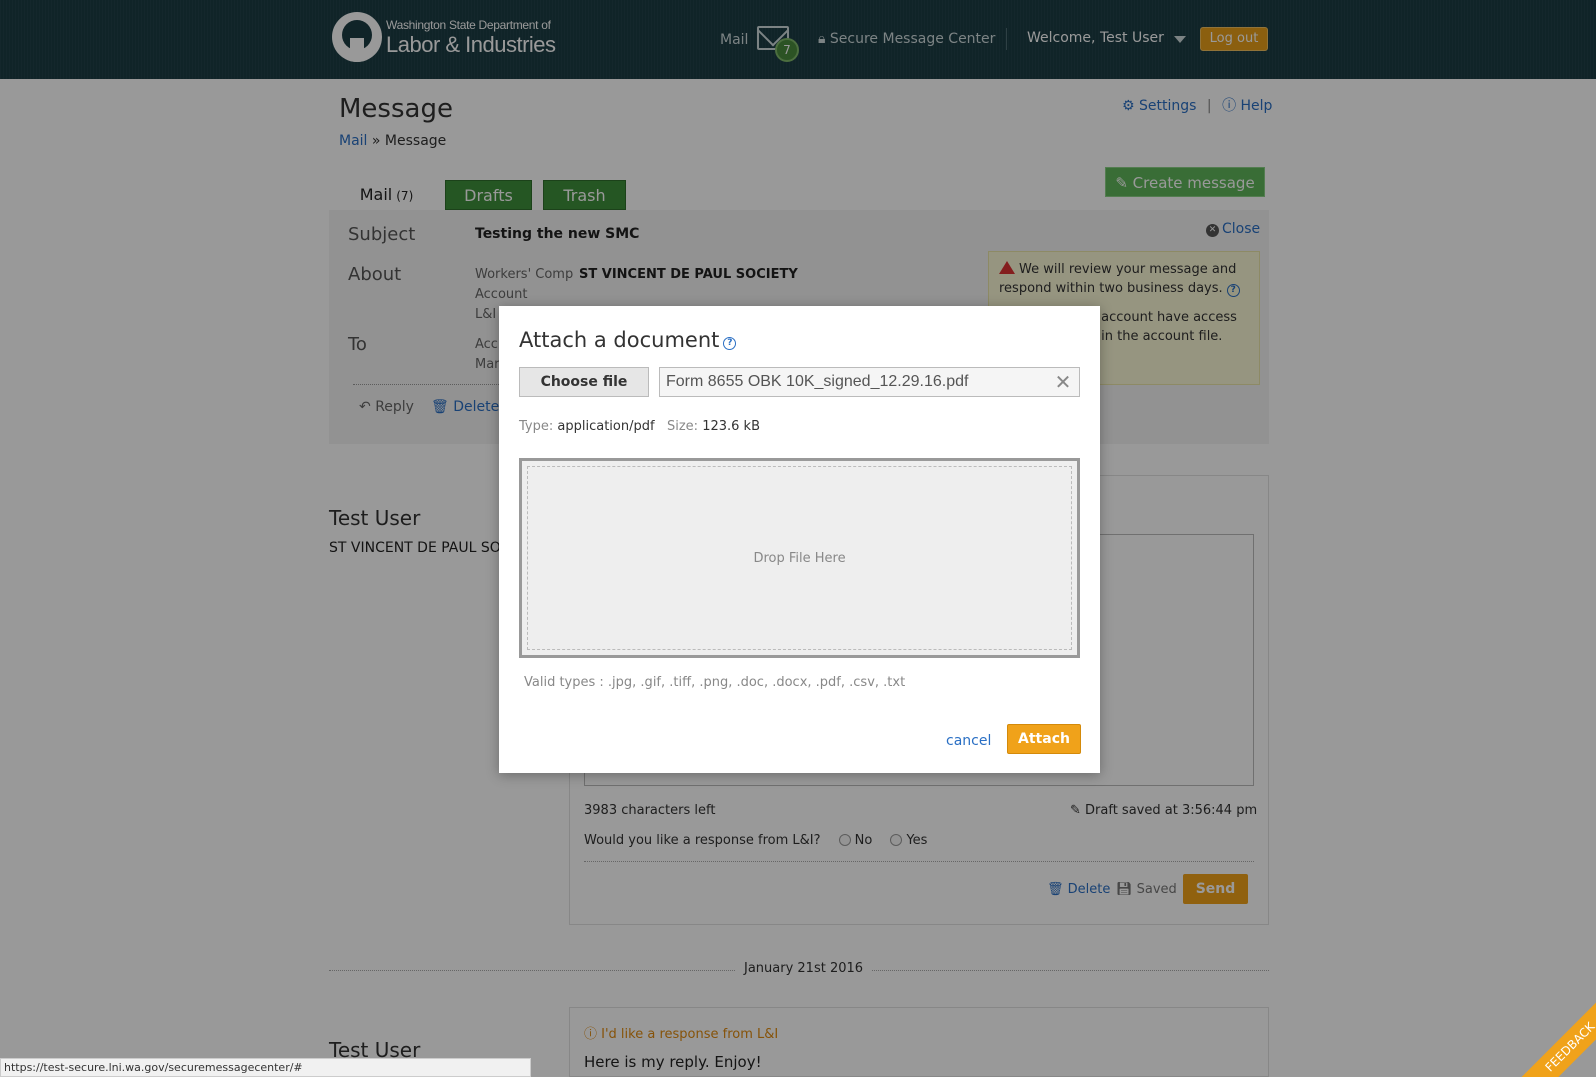 This screenshot has height=1077, width=1596. What do you see at coordinates (730, 343) in the screenshot?
I see `help-icon: ?` at bounding box center [730, 343].